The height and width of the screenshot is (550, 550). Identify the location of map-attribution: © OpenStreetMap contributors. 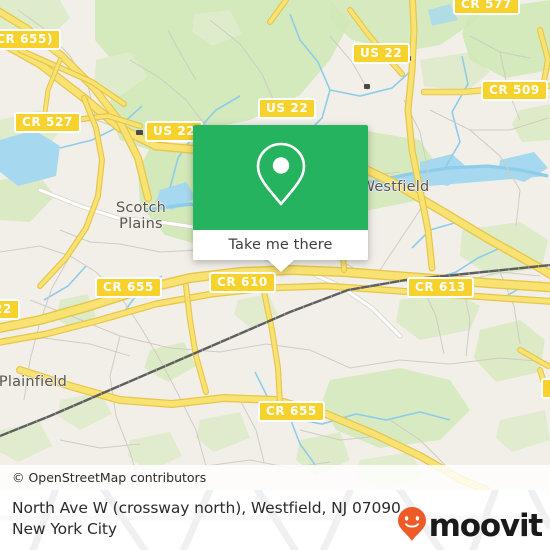
(275, 477).